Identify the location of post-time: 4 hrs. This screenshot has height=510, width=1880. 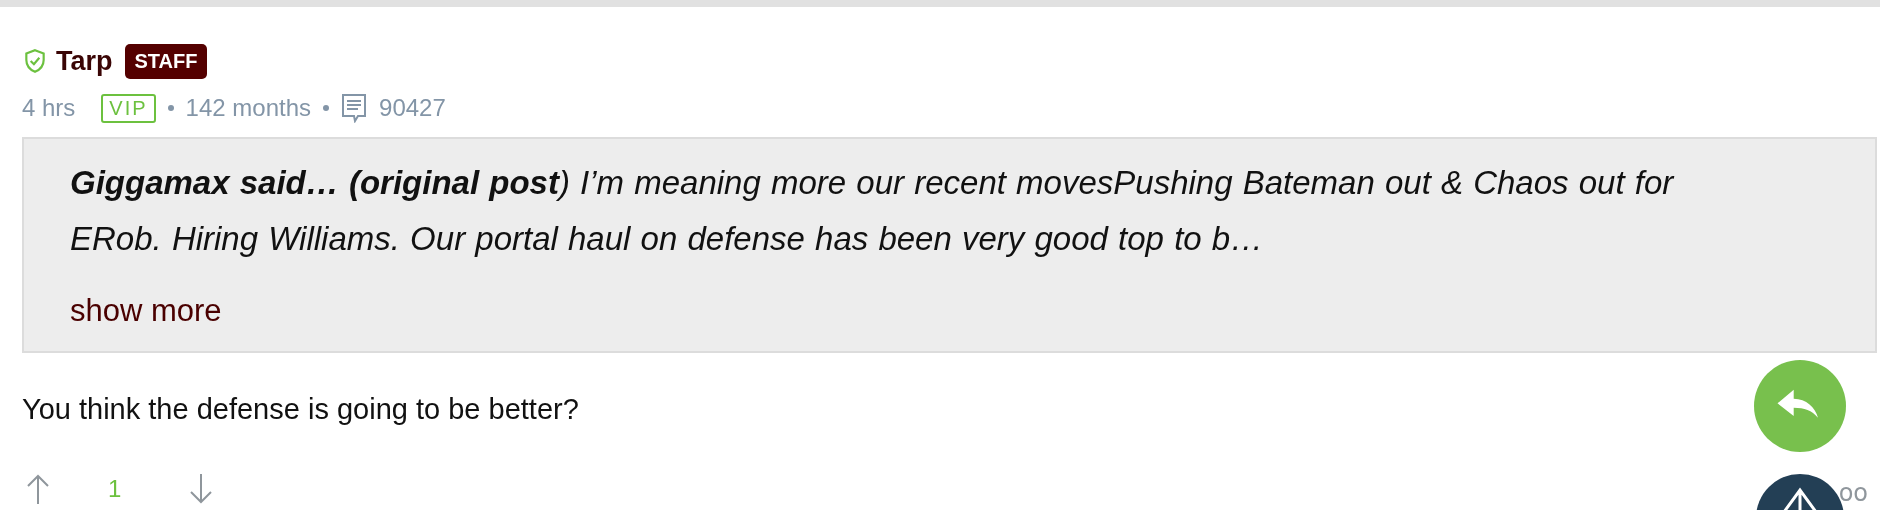
(49, 108).